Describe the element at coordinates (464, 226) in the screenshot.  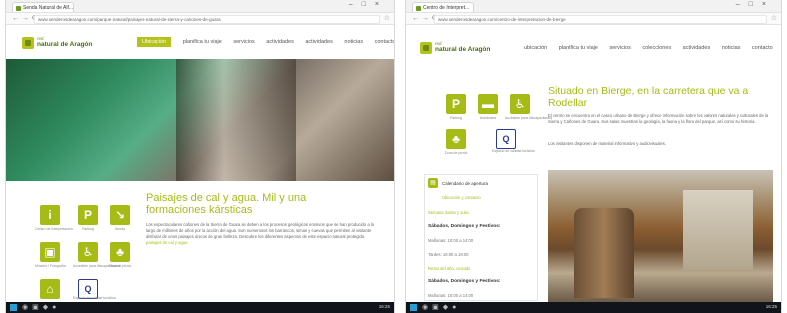
I see `weekend-hours-label: Sábados, Domingos y Festivos:` at that location.